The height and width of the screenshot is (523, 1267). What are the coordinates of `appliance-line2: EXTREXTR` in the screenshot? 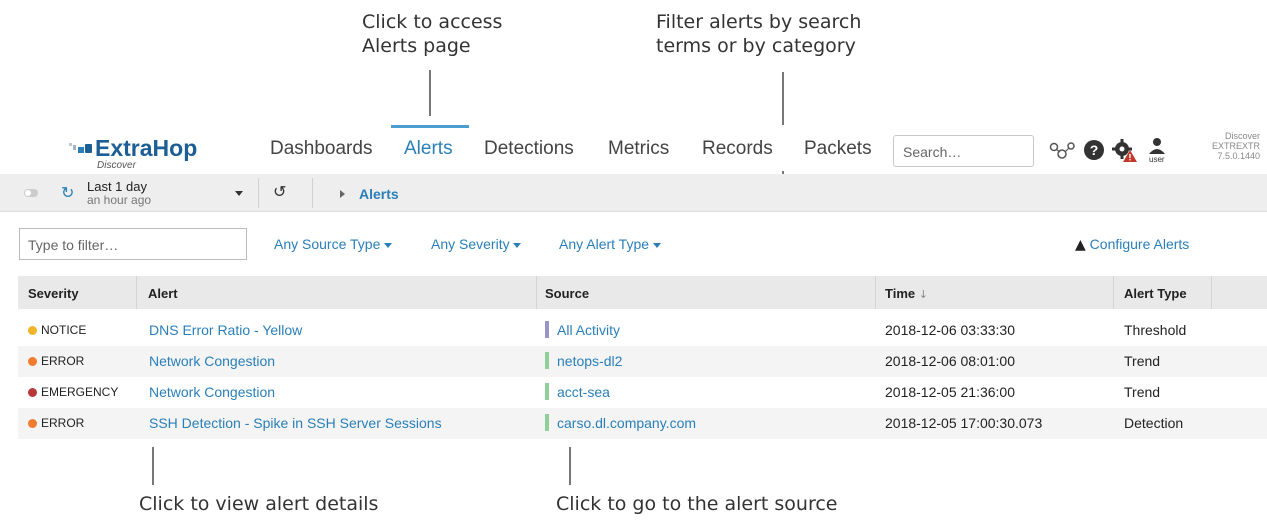 It's located at (1235, 146).